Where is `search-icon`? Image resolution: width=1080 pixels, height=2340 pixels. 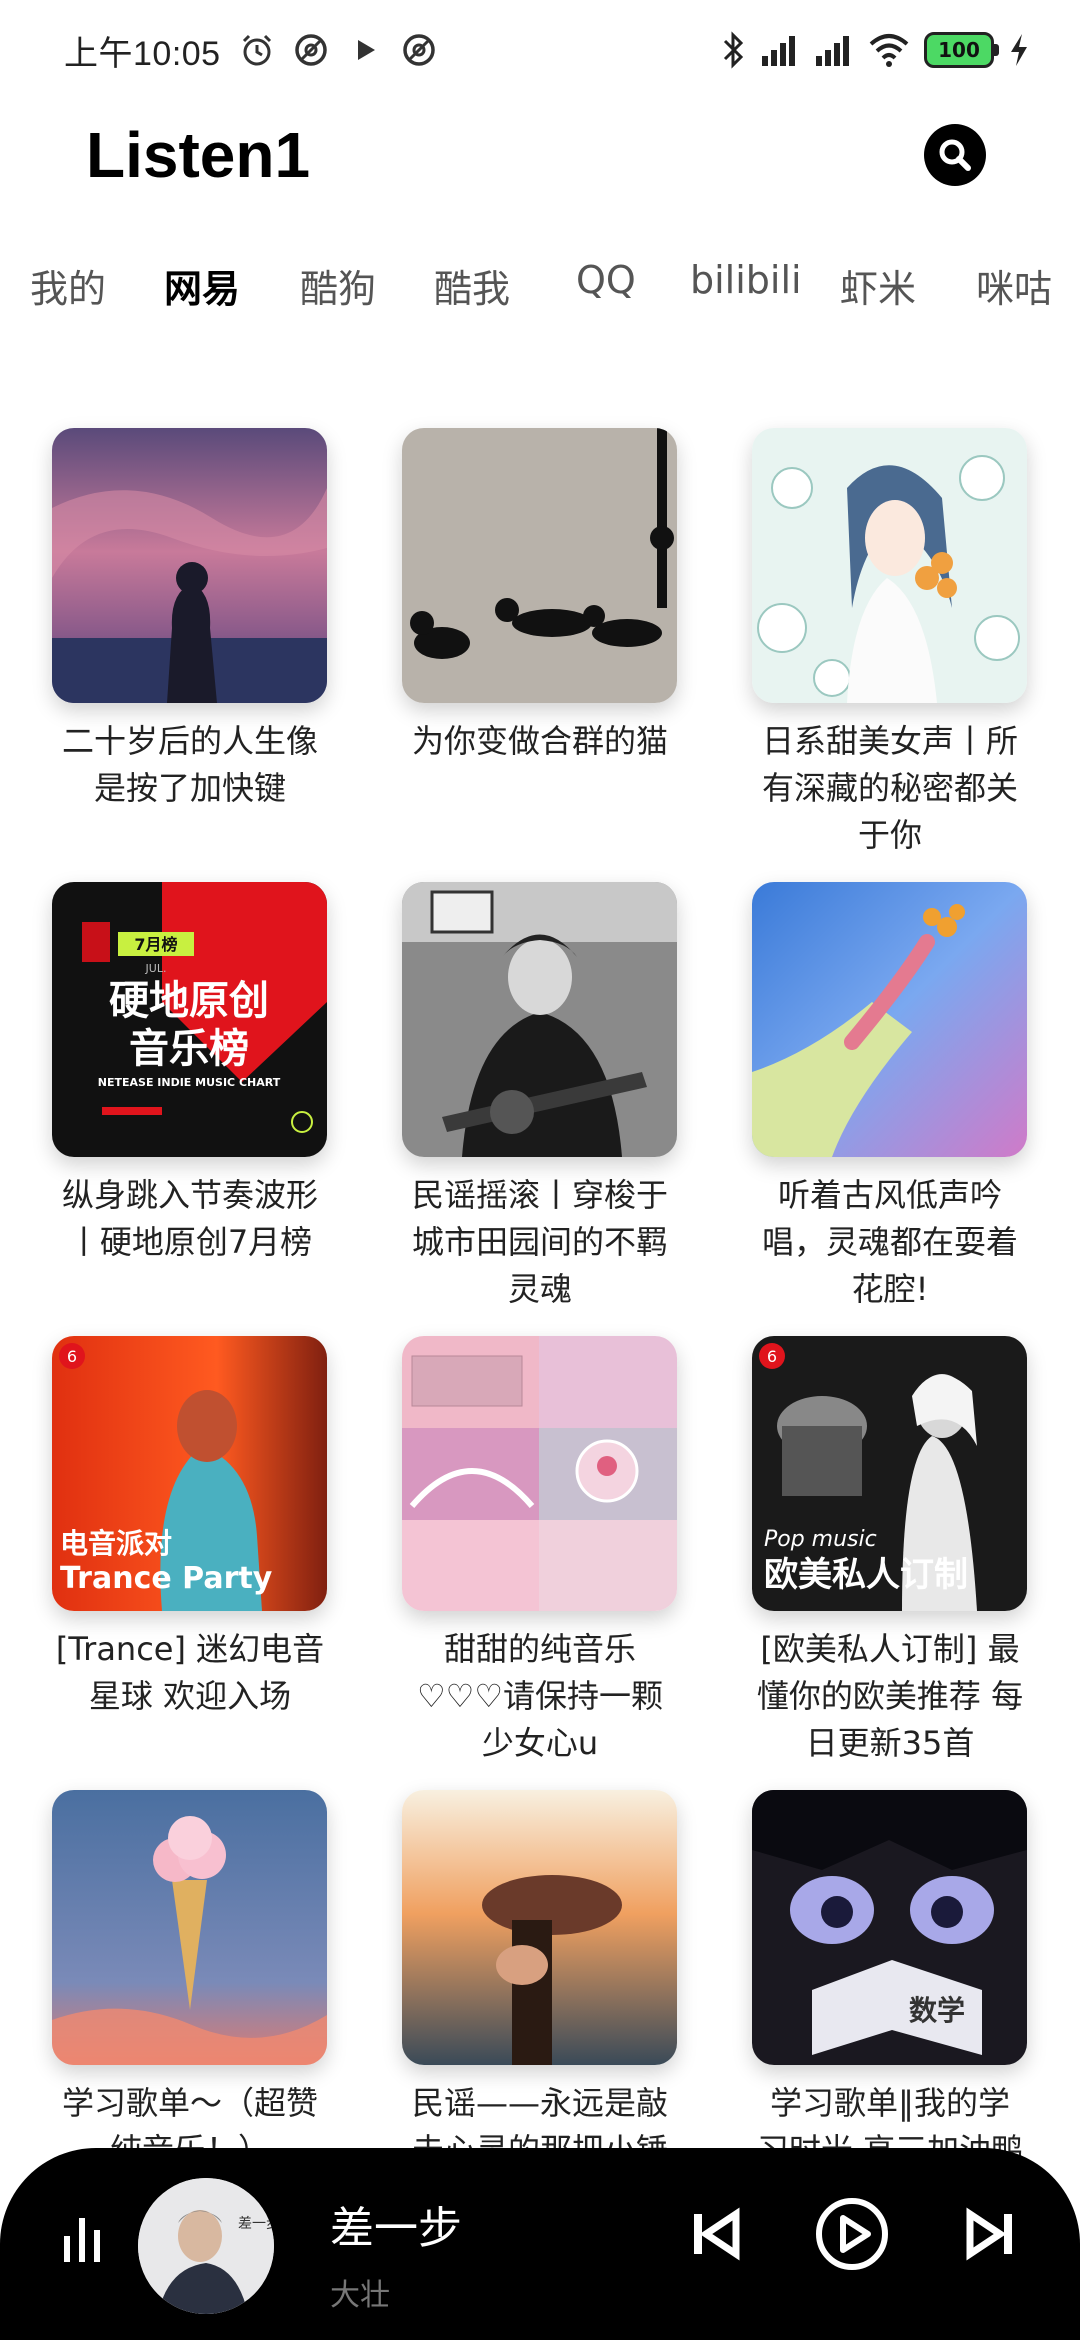 search-icon is located at coordinates (955, 155).